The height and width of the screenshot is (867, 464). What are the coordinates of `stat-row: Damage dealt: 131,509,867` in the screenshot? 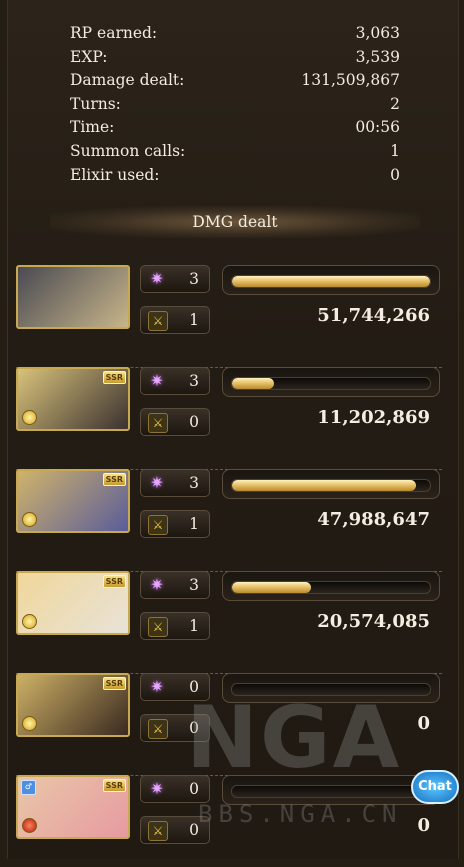 It's located at (235, 81).